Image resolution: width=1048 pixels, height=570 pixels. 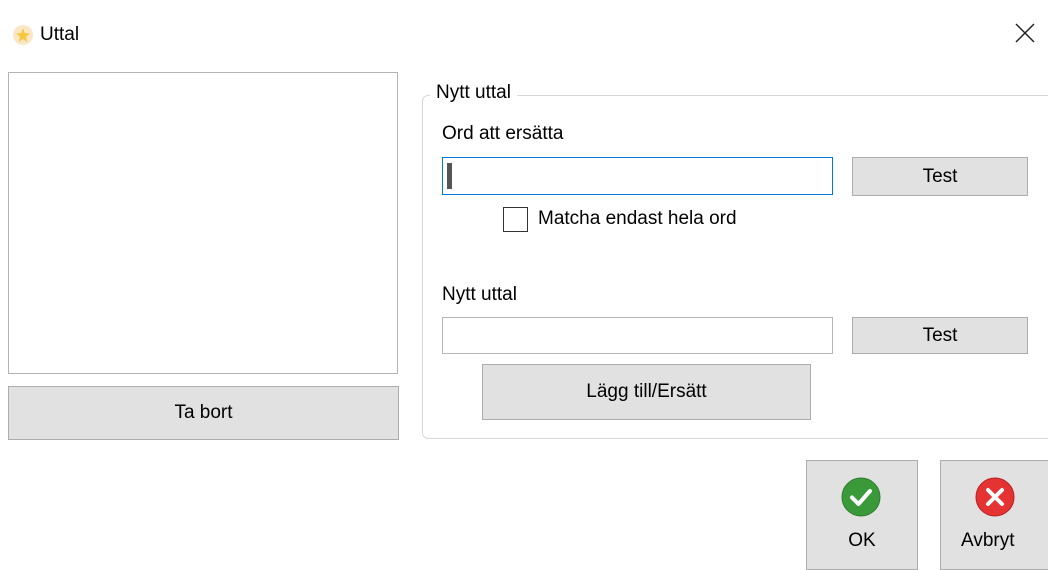 I want to click on close-icon, so click(x=1025, y=33).